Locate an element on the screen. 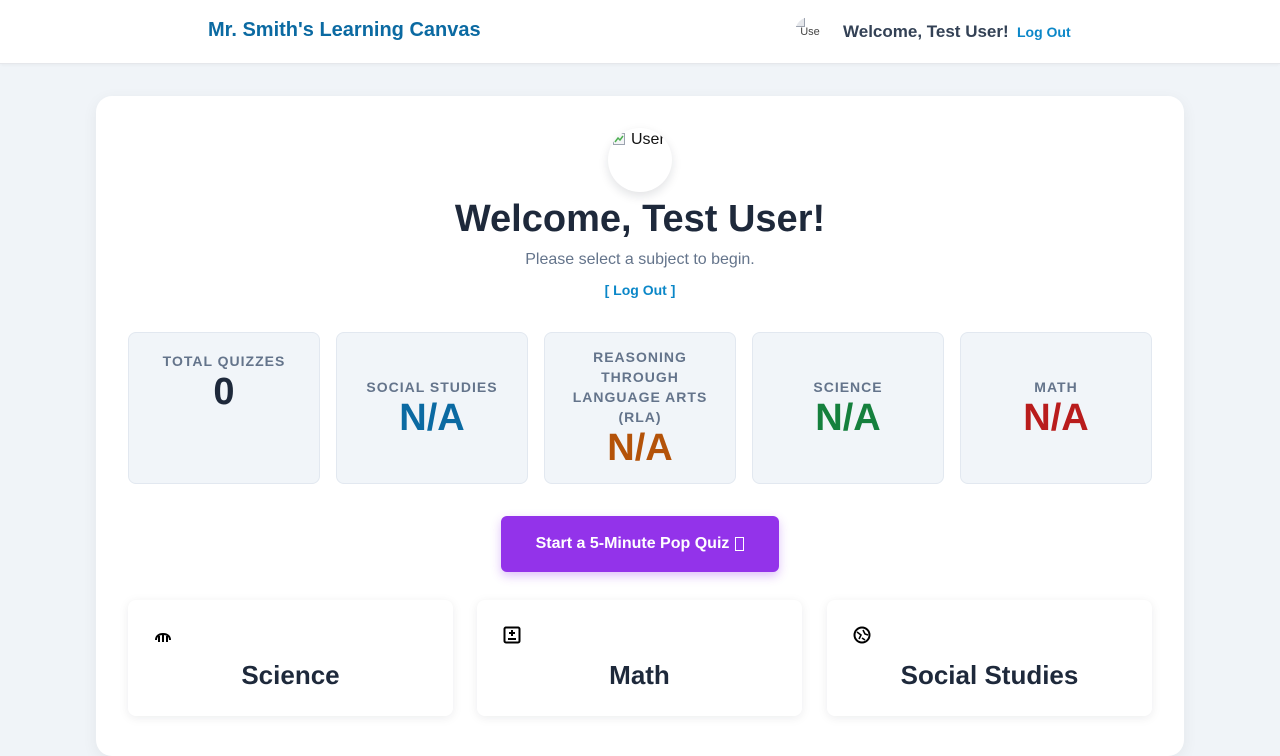 The width and height of the screenshot is (1280, 756). pop-quiz-label: Start a 5-Minute Pop Quiz is located at coordinates (632, 543).